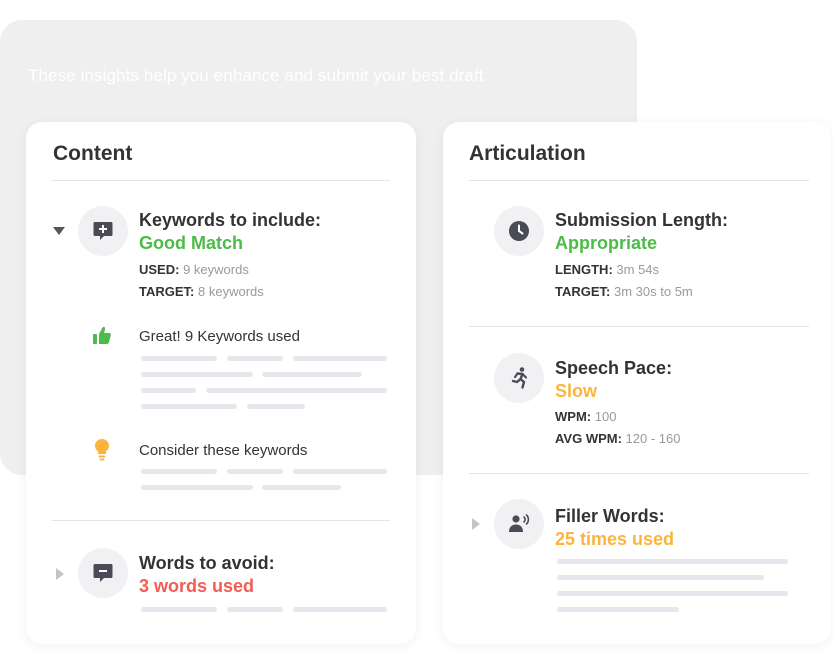 This screenshot has height=666, width=833. Describe the element at coordinates (102, 452) in the screenshot. I see `lightbulb-icon` at that location.